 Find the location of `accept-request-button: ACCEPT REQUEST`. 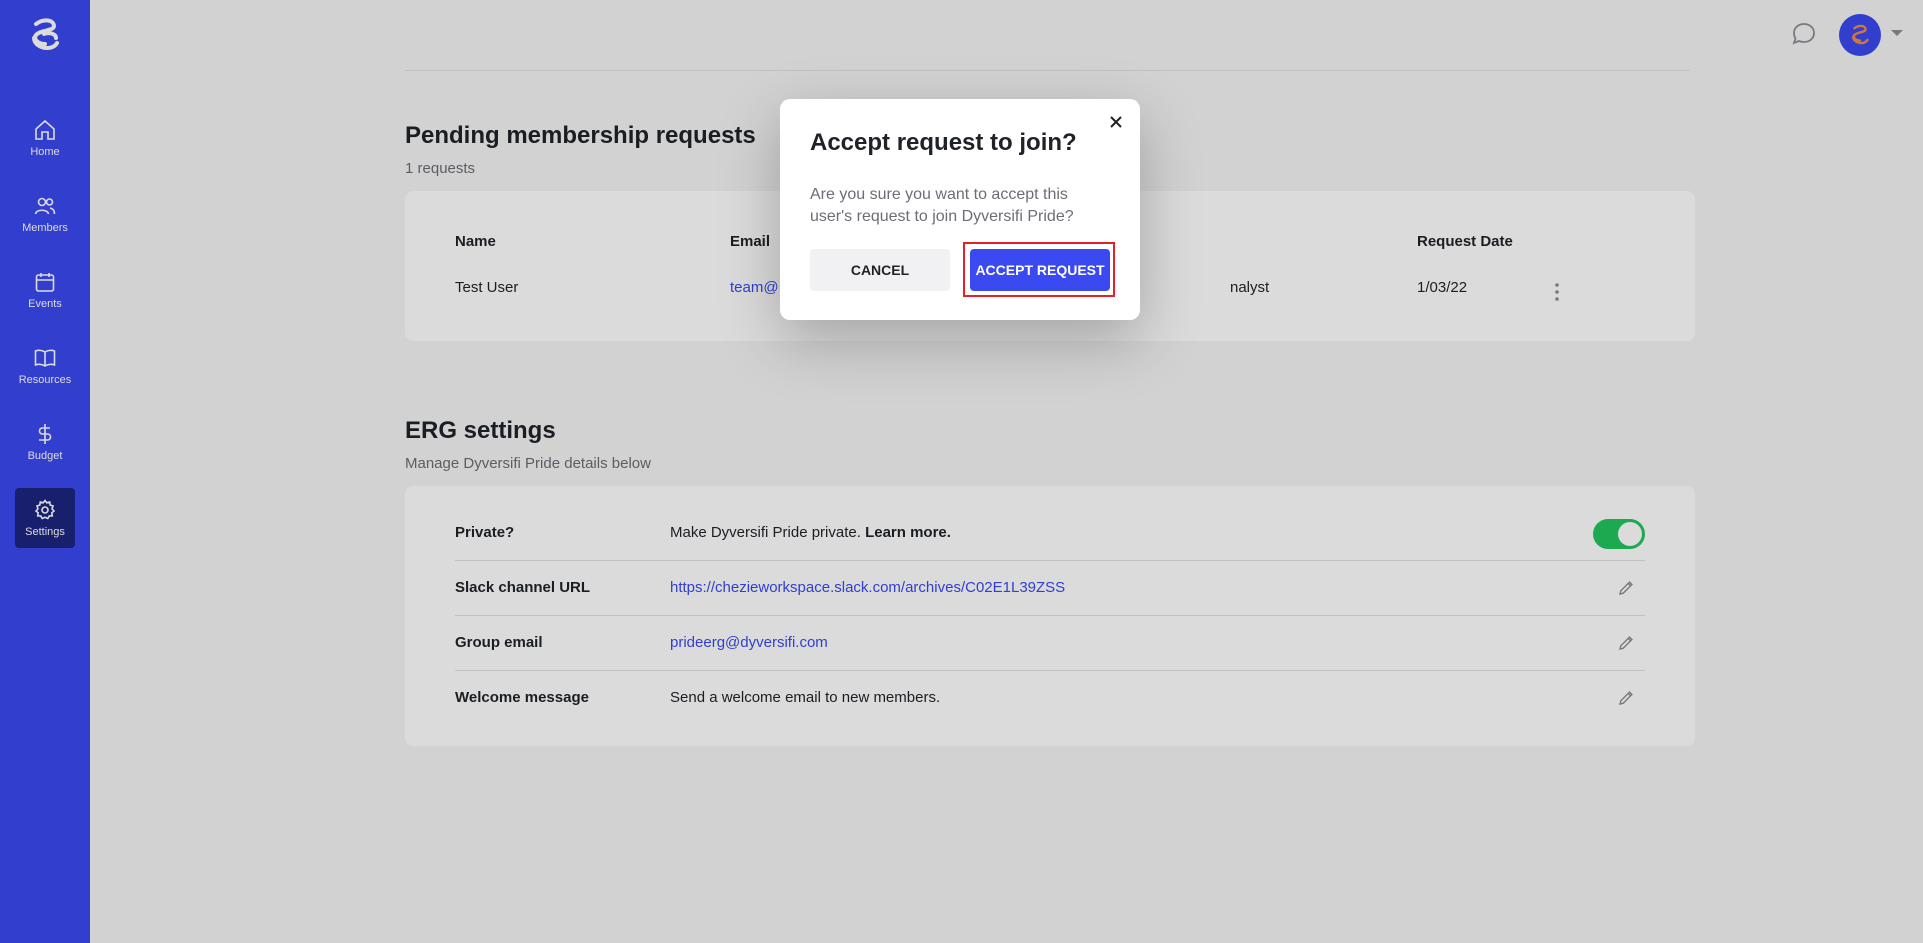

accept-request-button: ACCEPT REQUEST is located at coordinates (1040, 270).